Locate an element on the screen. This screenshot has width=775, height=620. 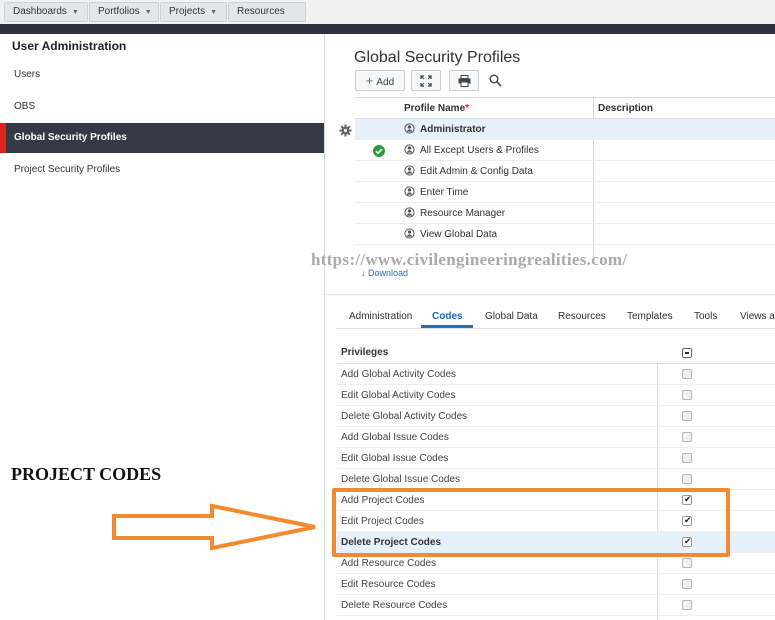
profile-name-header-label: Profile Name is located at coordinates (435, 108).